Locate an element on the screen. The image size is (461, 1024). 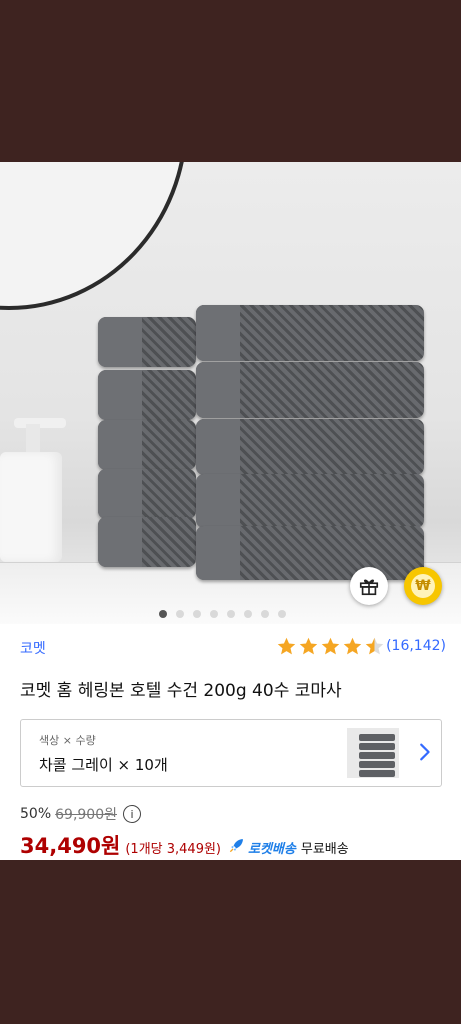
review-count-link: (16,142) is located at coordinates (416, 646).